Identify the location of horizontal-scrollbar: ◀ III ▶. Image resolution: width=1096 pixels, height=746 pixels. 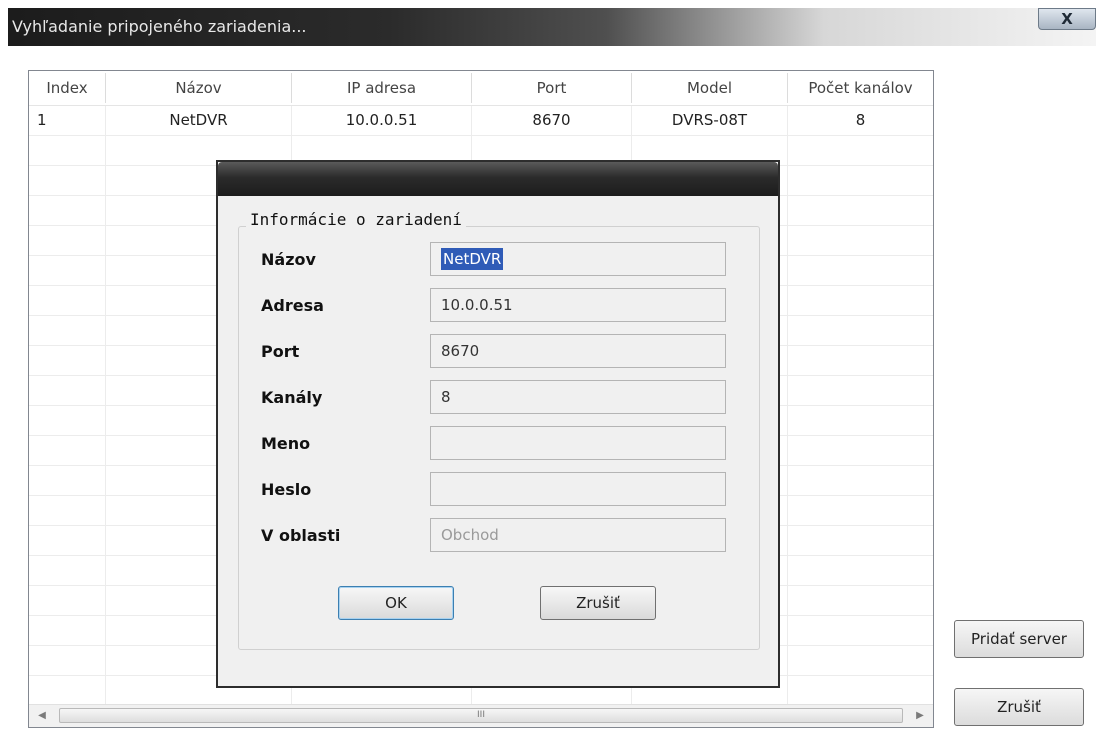
(481, 715).